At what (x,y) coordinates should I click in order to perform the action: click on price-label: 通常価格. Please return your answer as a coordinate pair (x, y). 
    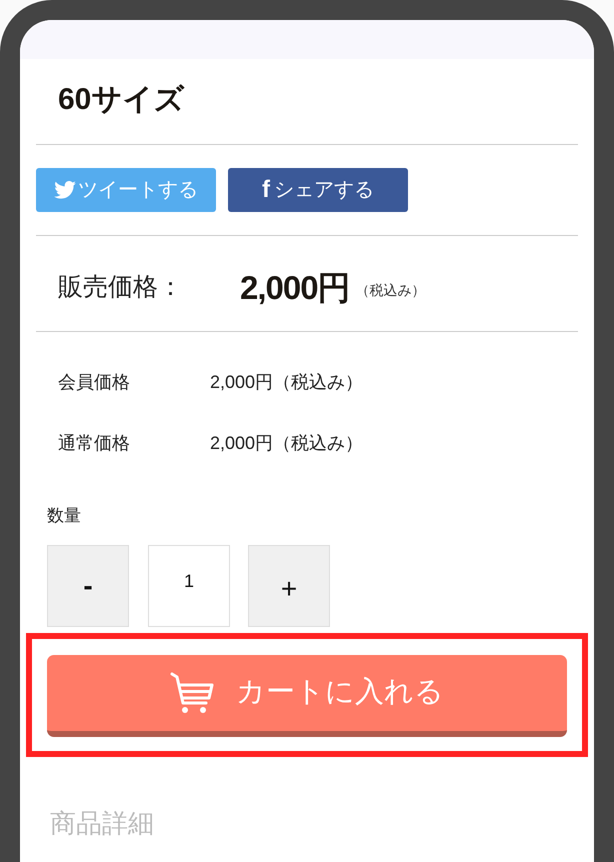
    Looking at the image, I should click on (94, 443).